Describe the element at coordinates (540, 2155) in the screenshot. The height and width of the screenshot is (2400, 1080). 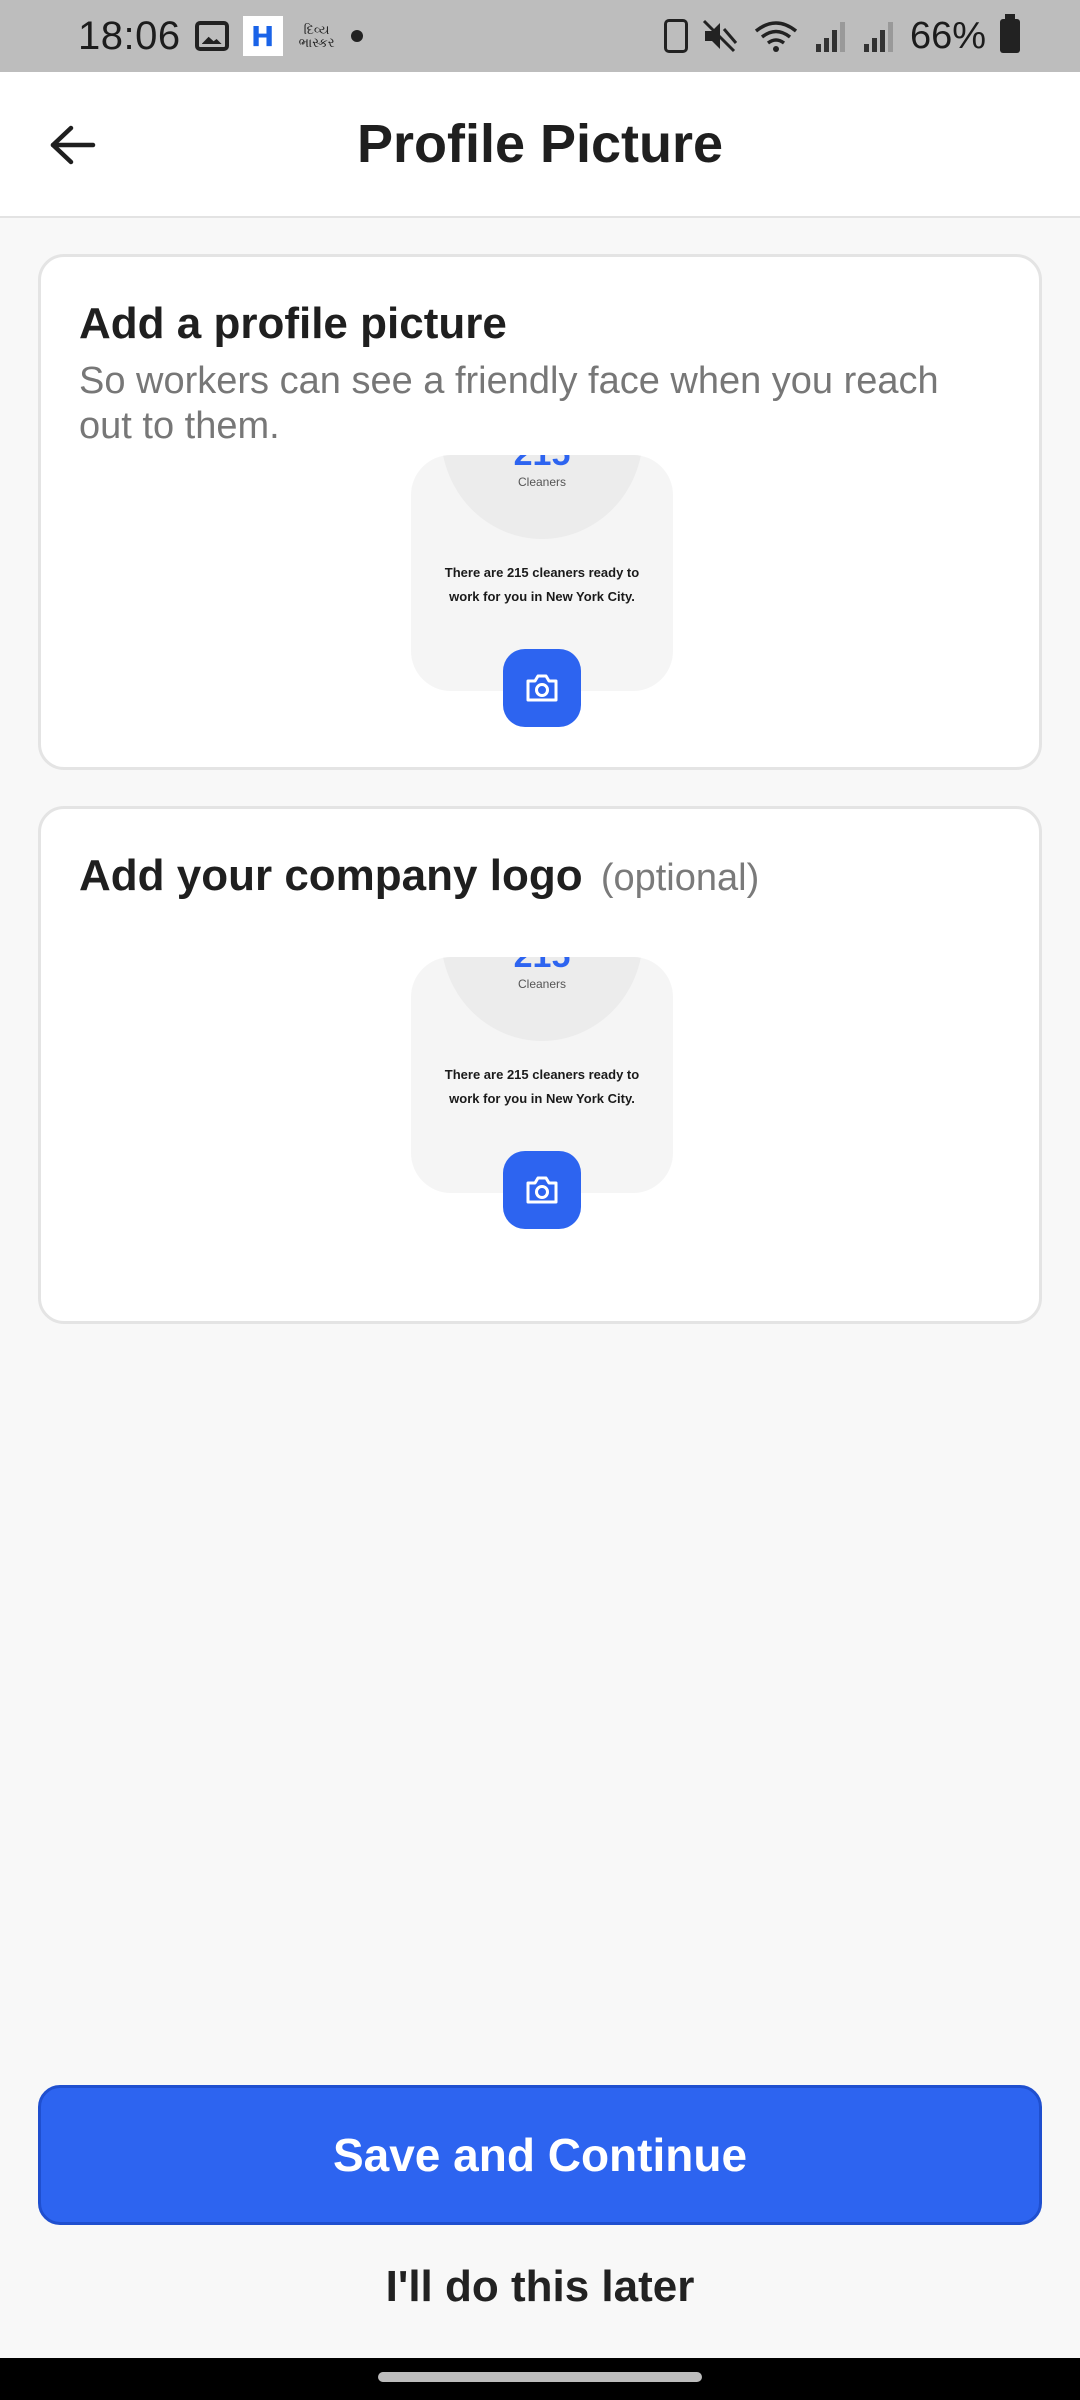
I see `save-and-continue-button: Save and Continue` at that location.